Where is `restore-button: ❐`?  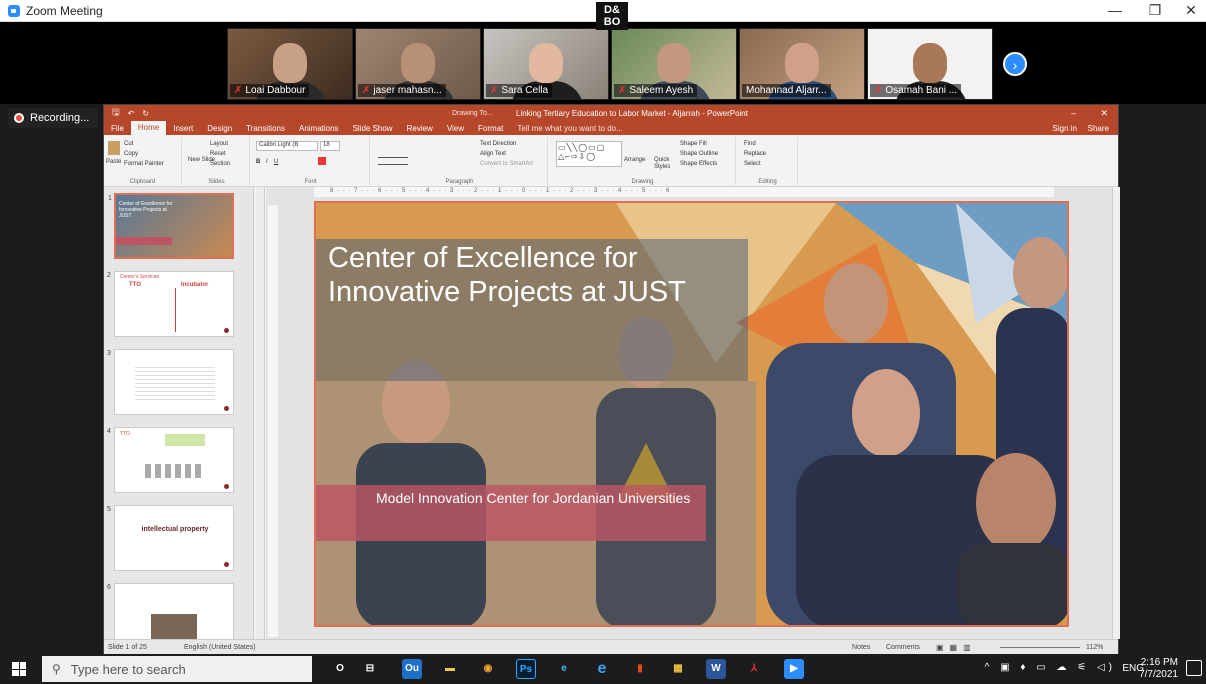 restore-button: ❐ is located at coordinates (1155, 10).